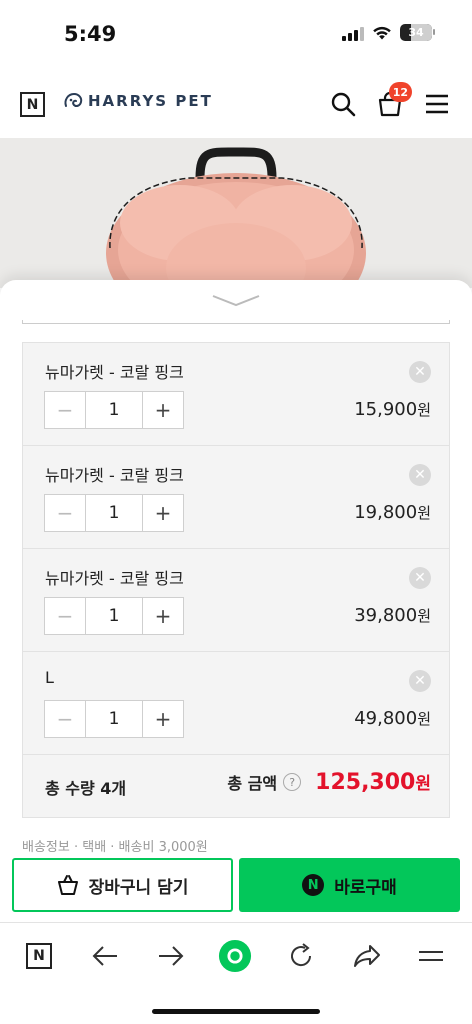  What do you see at coordinates (365, 887) in the screenshot?
I see `buy-now-label: 바로구매` at bounding box center [365, 887].